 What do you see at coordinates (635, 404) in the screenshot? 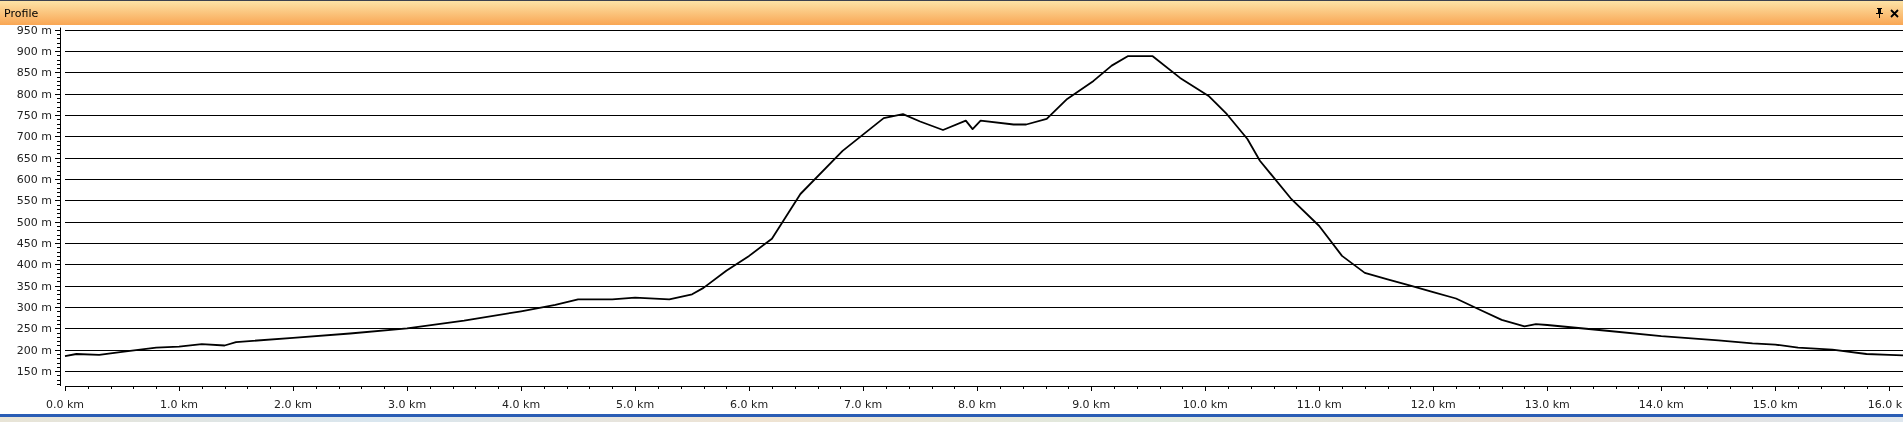
I see `x-tick-label: 5.0 km` at bounding box center [635, 404].